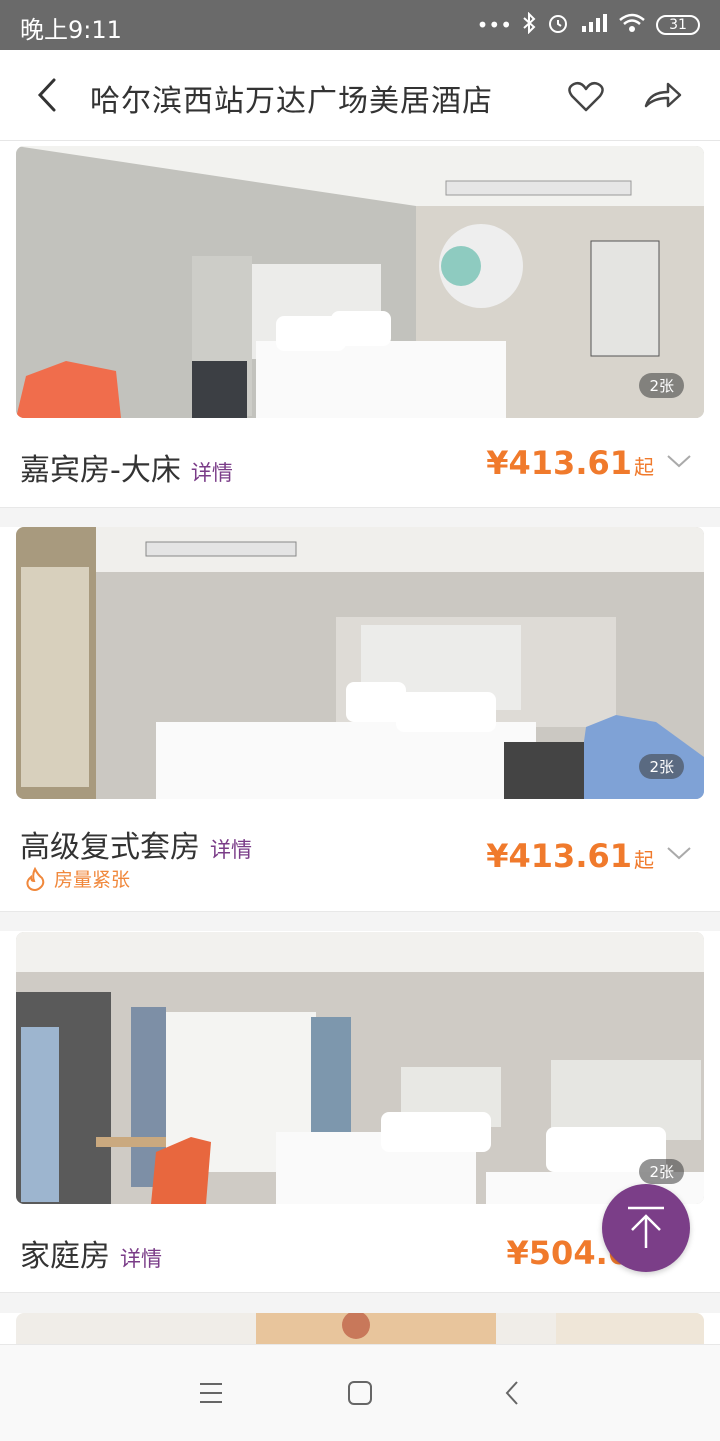  Describe the element at coordinates (558, 25) in the screenshot. I see `alarm-icon` at that location.